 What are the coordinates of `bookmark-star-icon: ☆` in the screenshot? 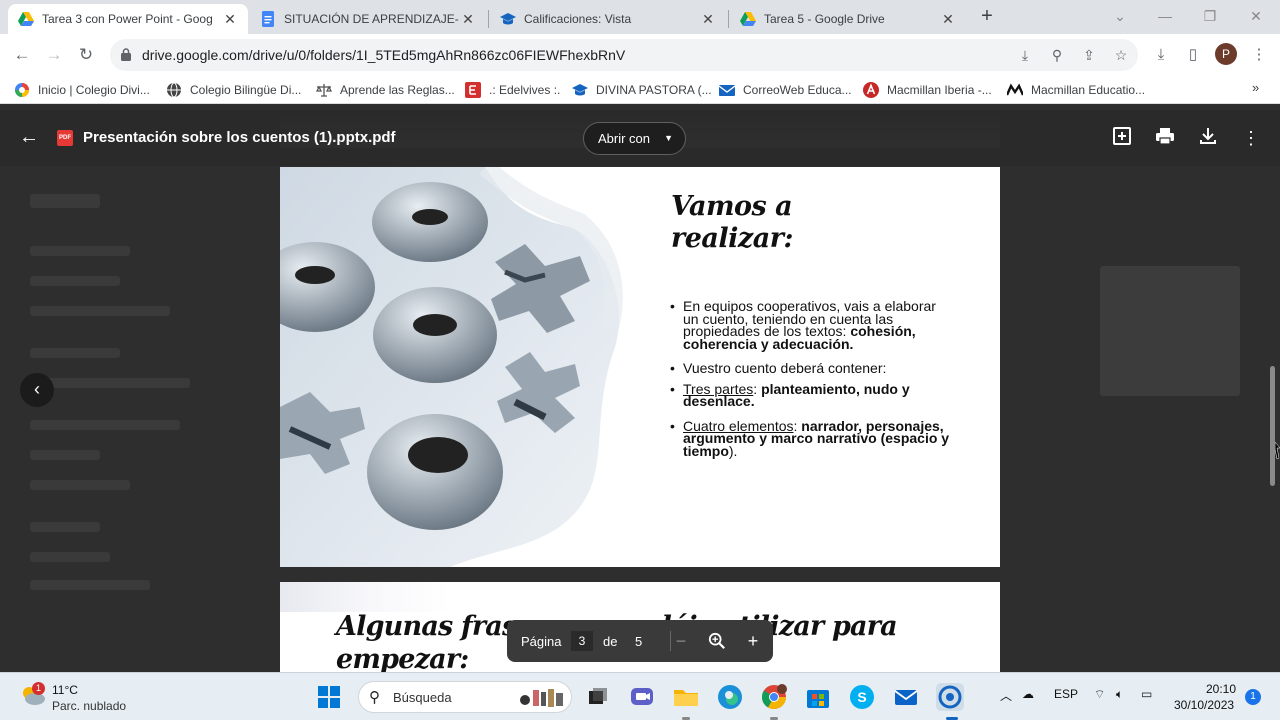 It's located at (1121, 55).